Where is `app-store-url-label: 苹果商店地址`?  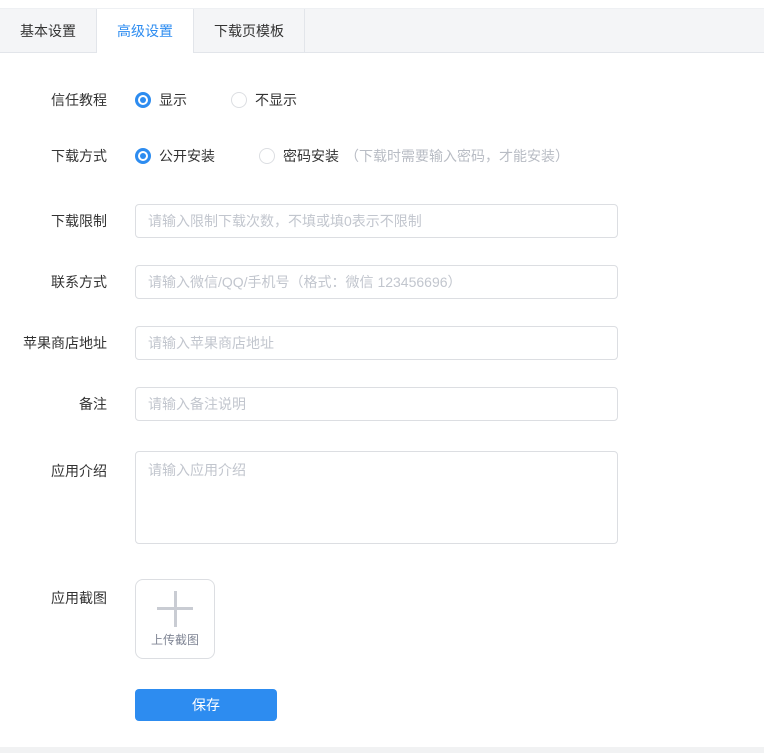 app-store-url-label: 苹果商店地址 is located at coordinates (65, 343).